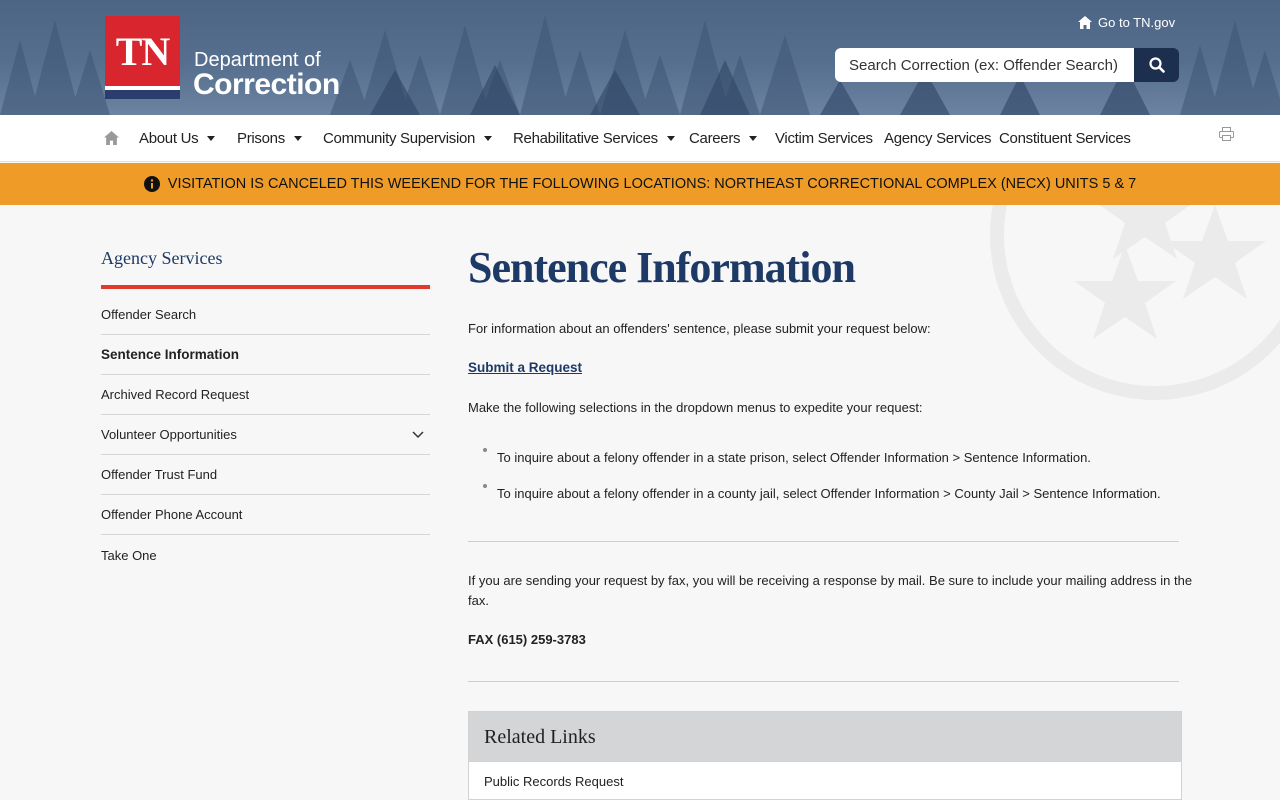  Describe the element at coordinates (418, 434) in the screenshot. I see `chevron-down-icon` at that location.